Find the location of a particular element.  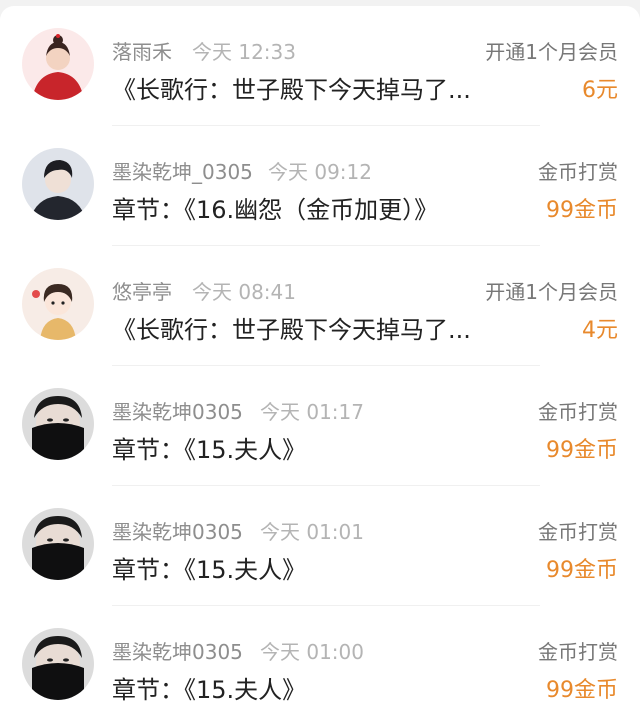

timestamp: 今天 01:17 is located at coordinates (312, 412).